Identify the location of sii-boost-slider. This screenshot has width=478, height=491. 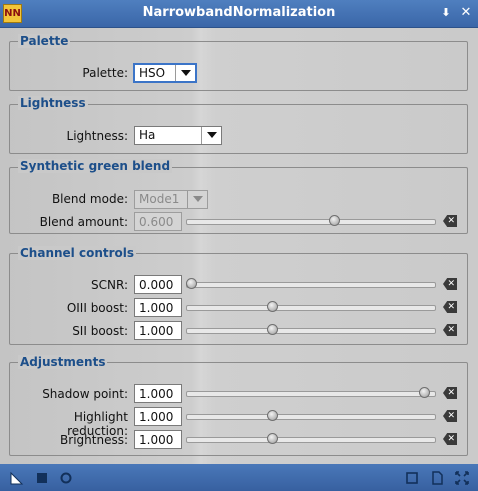
(311, 330).